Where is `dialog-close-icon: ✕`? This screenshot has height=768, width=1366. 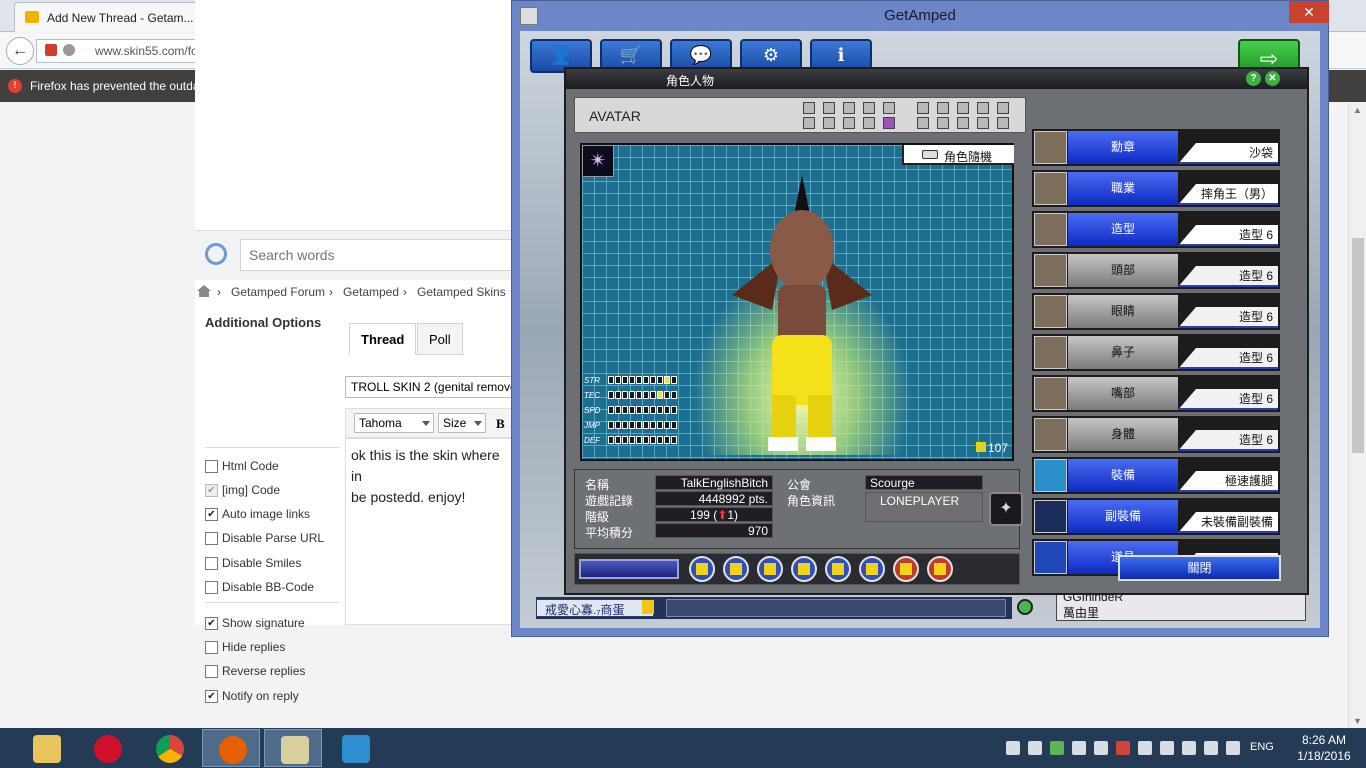 dialog-close-icon: ✕ is located at coordinates (1272, 78).